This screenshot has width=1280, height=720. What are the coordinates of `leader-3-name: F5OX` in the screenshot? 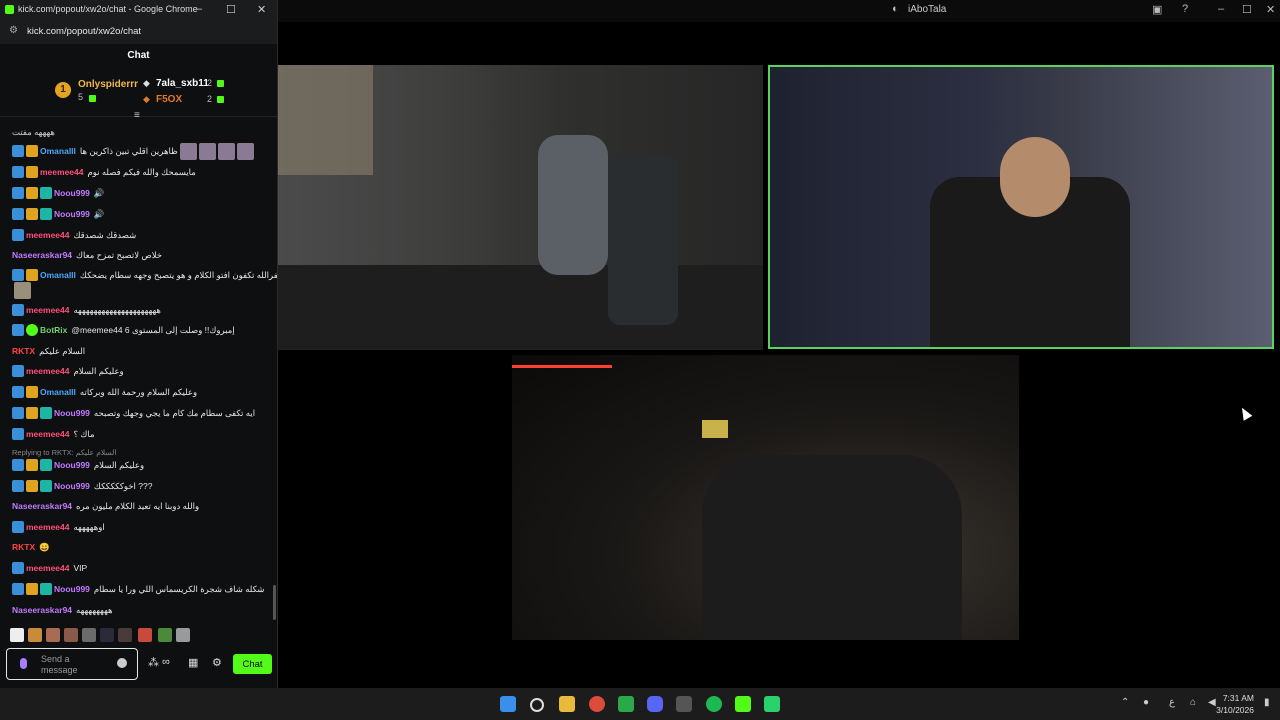 It's located at (169, 99).